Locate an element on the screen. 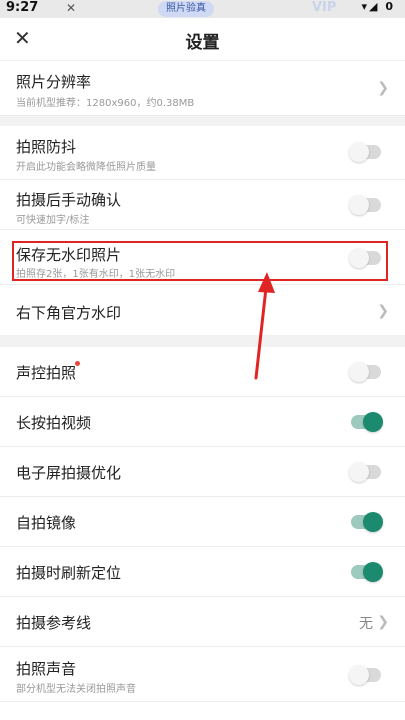 The width and height of the screenshot is (405, 720). setting-title: 电子屏拍摄优化 is located at coordinates (69, 473).